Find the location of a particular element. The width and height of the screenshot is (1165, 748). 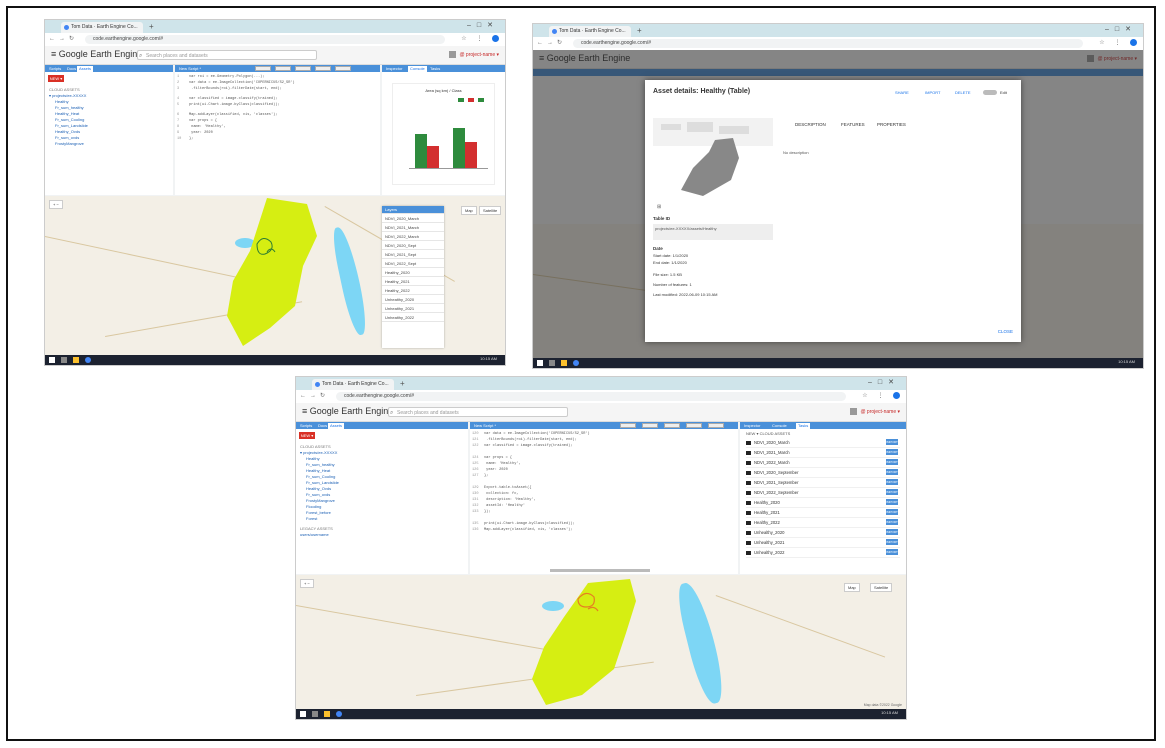

edit-toggle is located at coordinates (990, 92).